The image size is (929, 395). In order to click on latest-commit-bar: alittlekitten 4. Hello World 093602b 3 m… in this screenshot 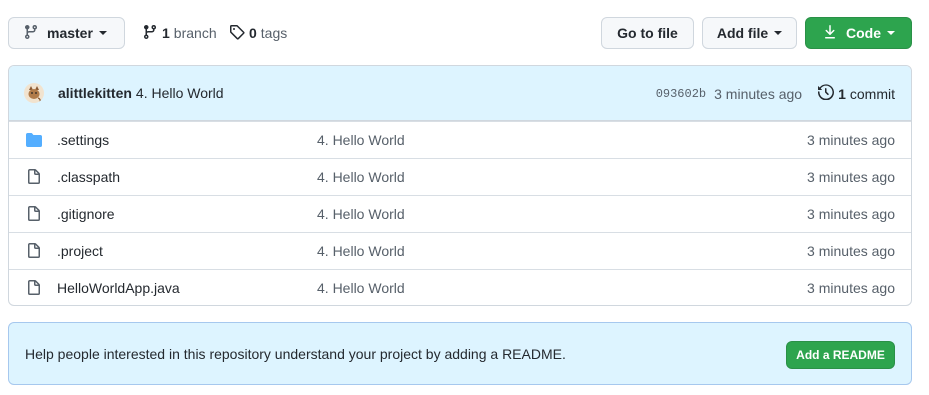, I will do `click(460, 93)`.